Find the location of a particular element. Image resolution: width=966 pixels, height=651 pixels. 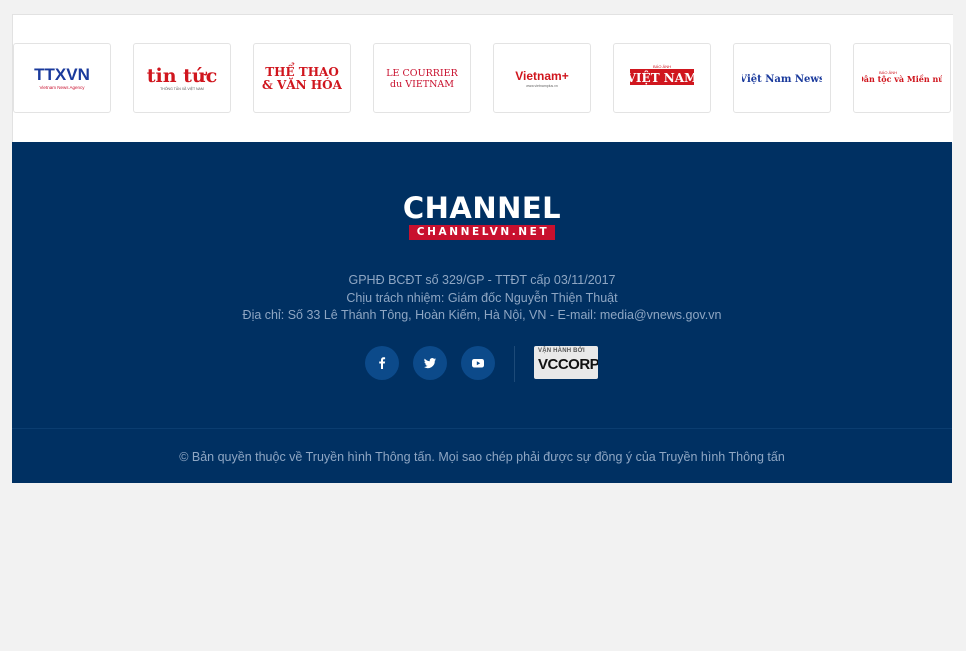

partner-logo-dantoc-miennui: BÁO ẢNH Dân tộc và Miền núi is located at coordinates (902, 78).